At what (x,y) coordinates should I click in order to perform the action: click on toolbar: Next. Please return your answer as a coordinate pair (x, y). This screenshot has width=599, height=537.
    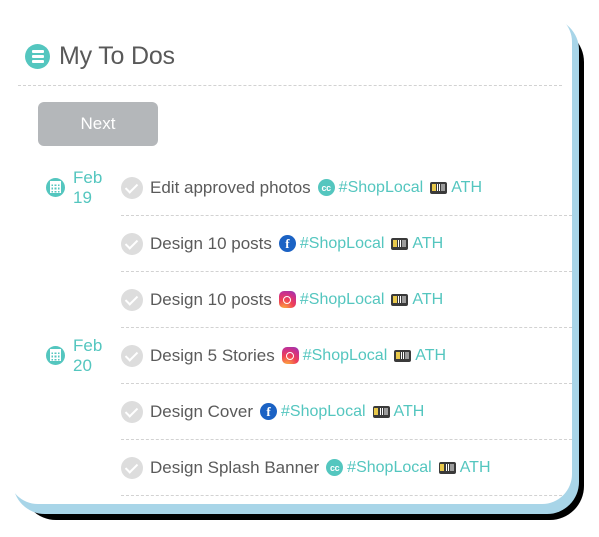
    Looking at the image, I should click on (290, 116).